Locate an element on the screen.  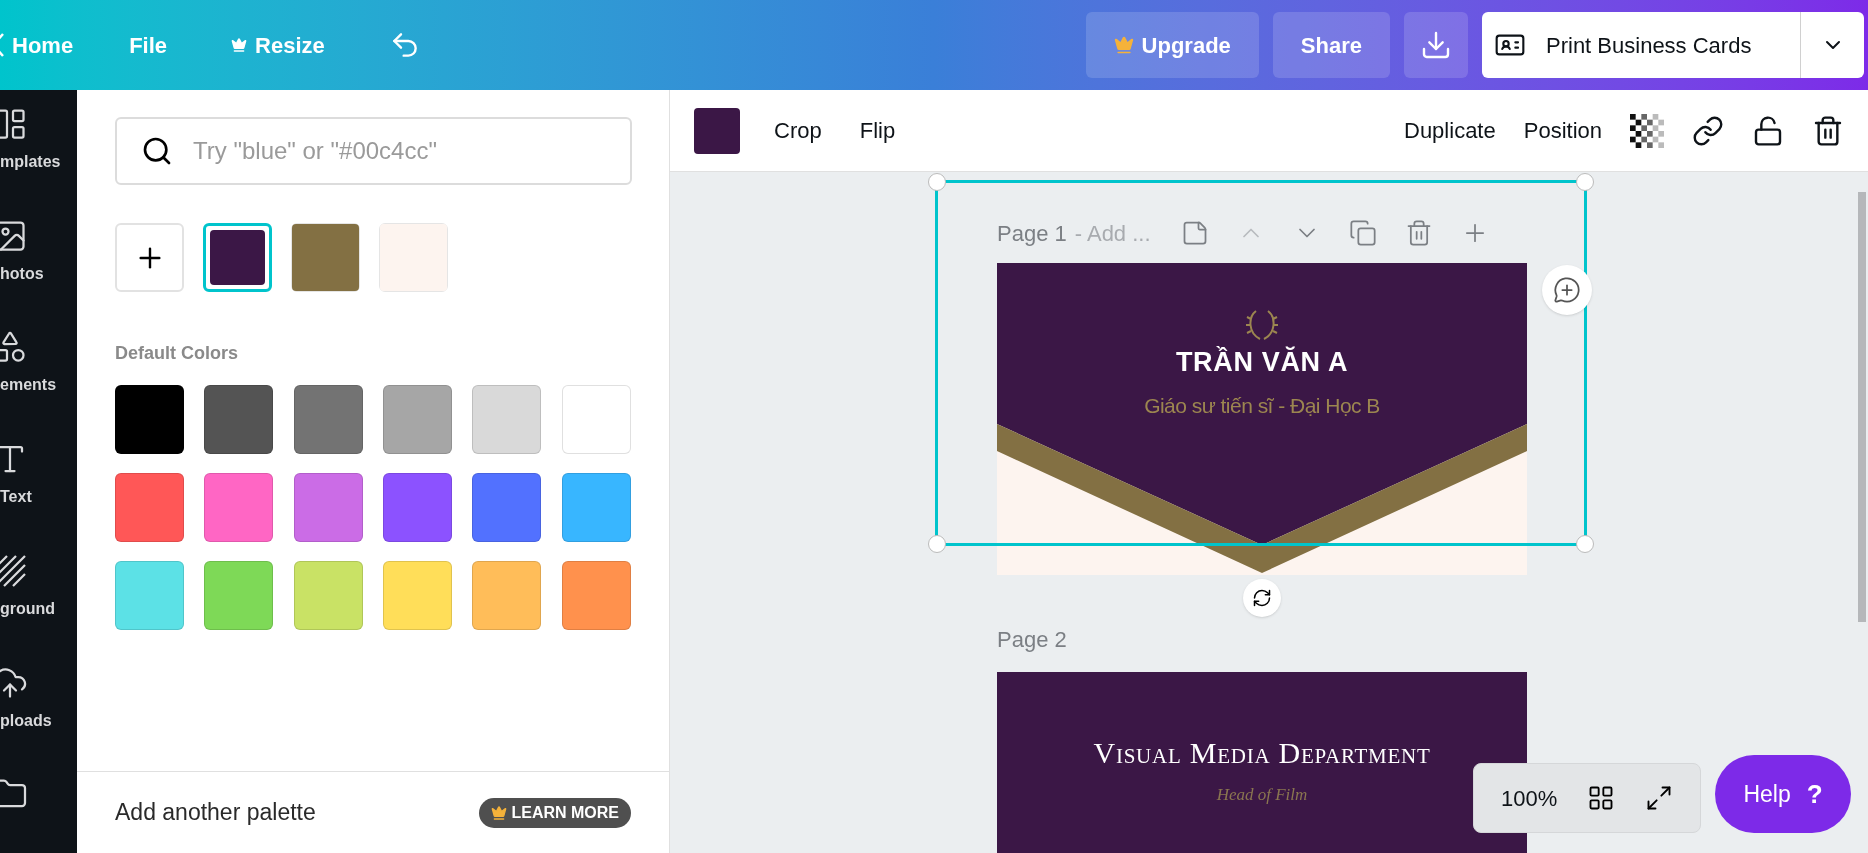
page-label: Page 2 is located at coordinates (1032, 640).